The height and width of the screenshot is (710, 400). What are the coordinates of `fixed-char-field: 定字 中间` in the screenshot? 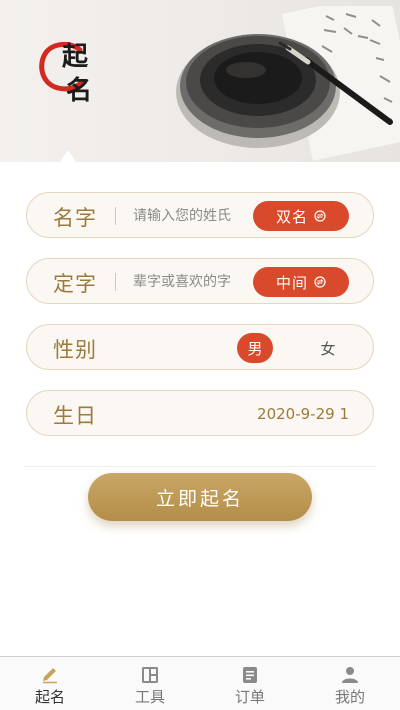 It's located at (200, 281).